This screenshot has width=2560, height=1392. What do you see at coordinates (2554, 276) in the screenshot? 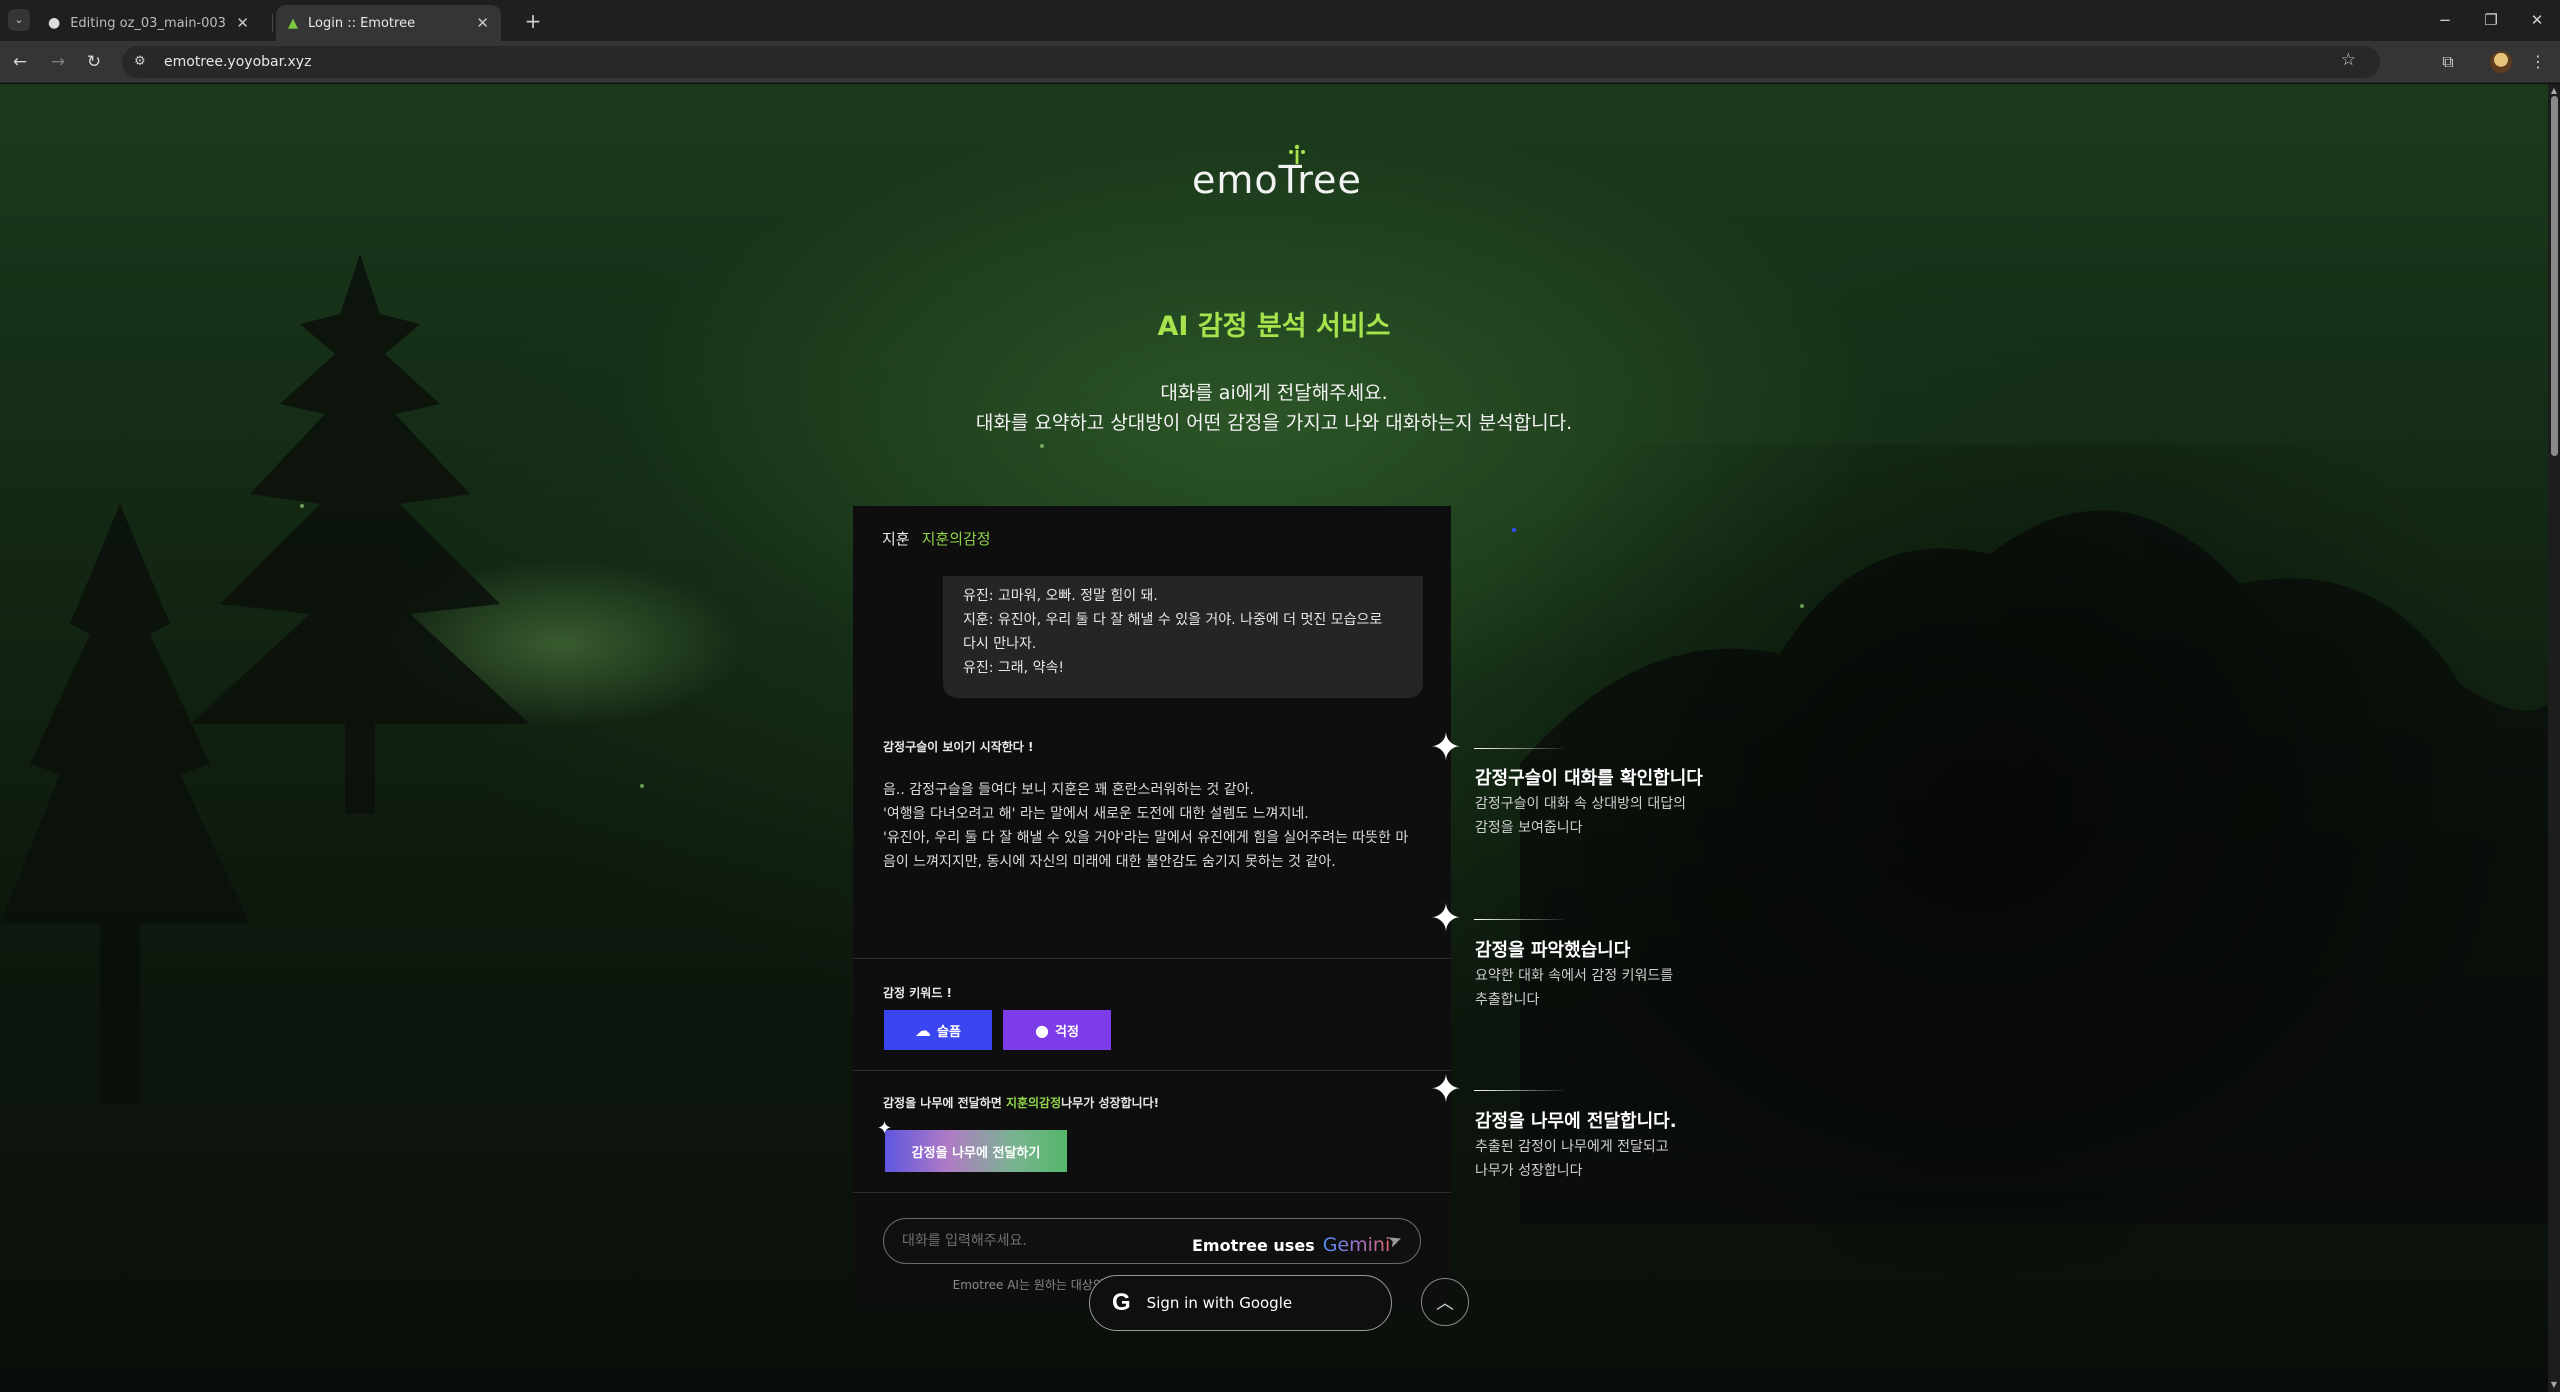
I see `scrollbar-thumb` at bounding box center [2554, 276].